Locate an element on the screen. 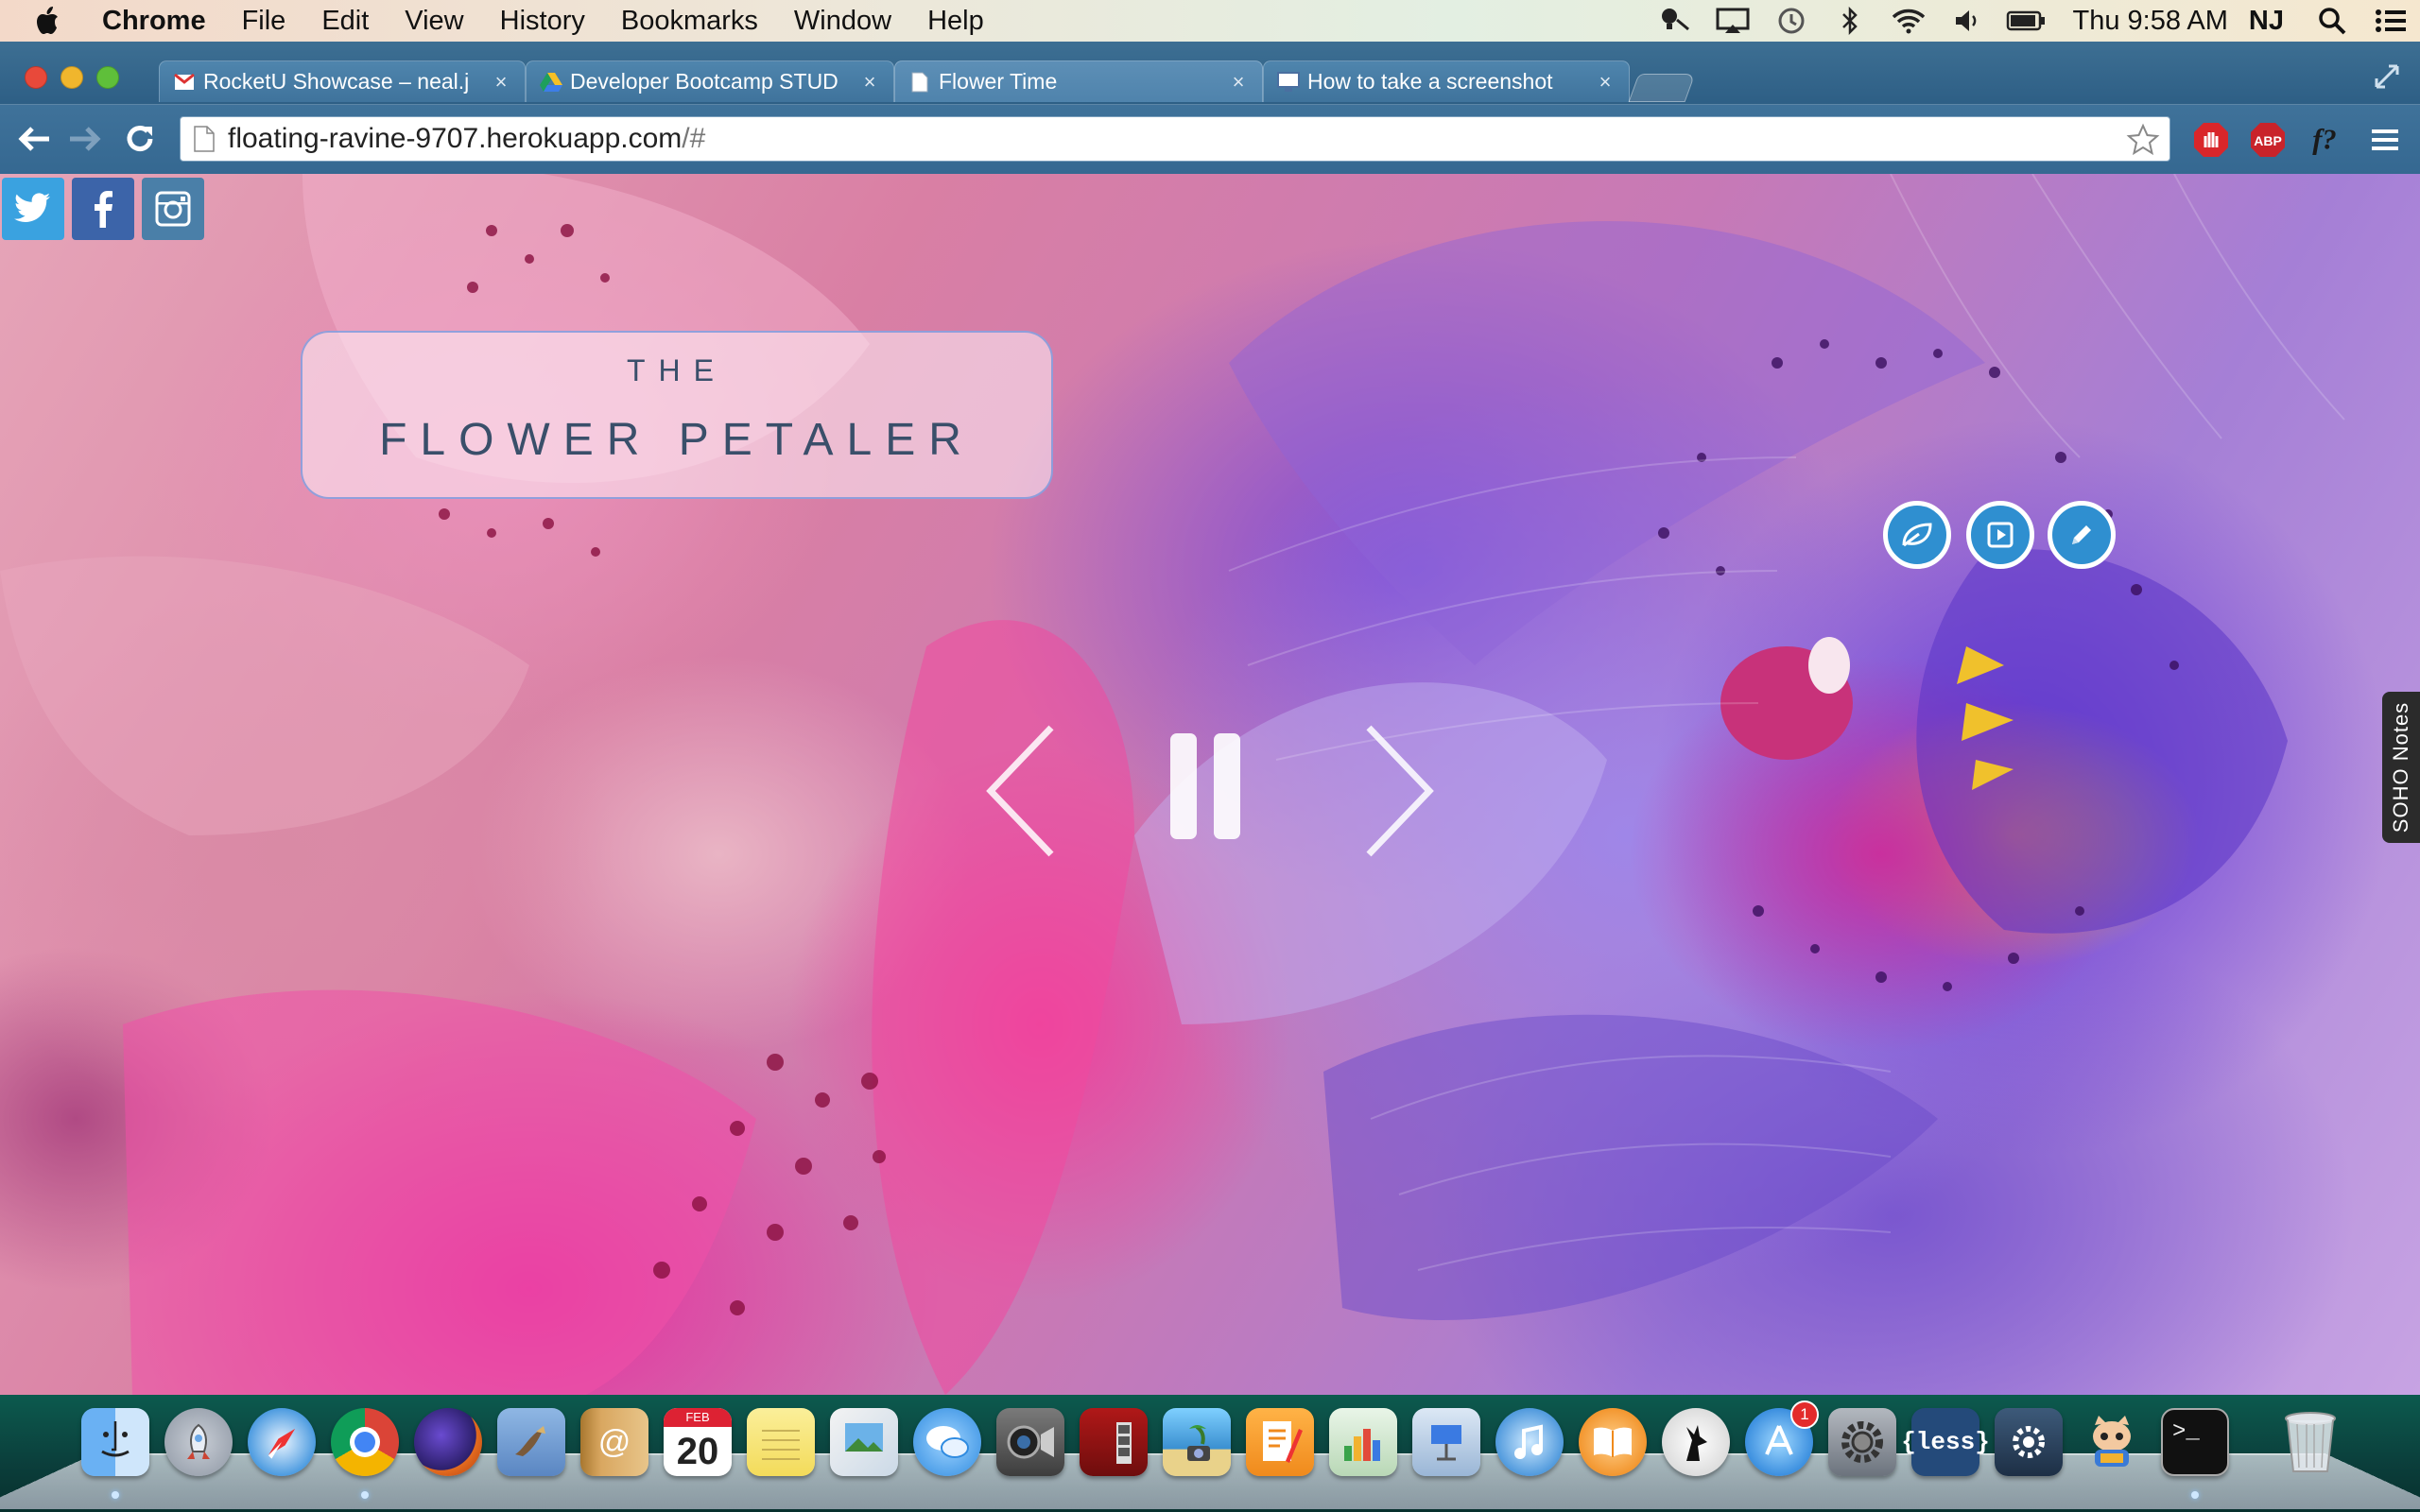 The image size is (2420, 1512). menu-help: Help is located at coordinates (955, 21).